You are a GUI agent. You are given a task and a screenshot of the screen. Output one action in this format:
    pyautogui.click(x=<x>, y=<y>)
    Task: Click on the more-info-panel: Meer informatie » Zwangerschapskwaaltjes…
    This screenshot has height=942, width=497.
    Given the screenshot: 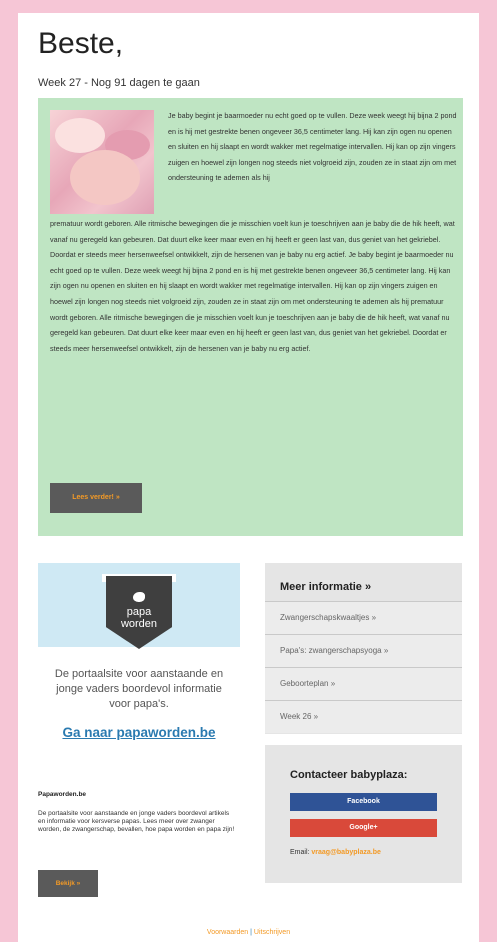 What is the action you would take?
    pyautogui.click(x=363, y=648)
    